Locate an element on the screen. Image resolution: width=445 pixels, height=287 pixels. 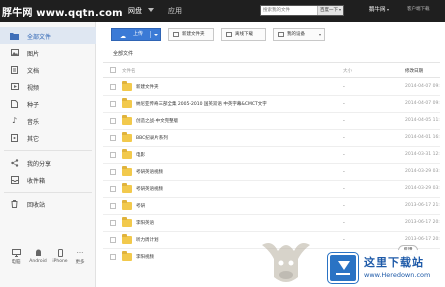
music-icon: ♪ is located at coordinates (14, 120).